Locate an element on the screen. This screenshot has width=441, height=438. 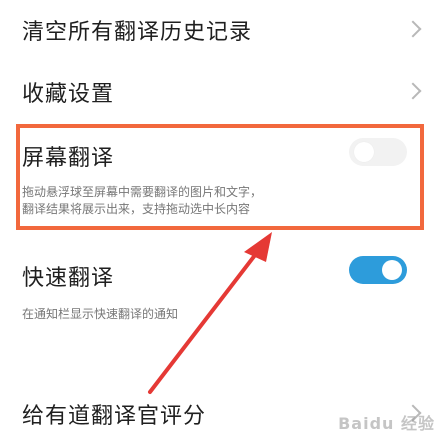
annotation-arrow-icon is located at coordinates (210, 313).